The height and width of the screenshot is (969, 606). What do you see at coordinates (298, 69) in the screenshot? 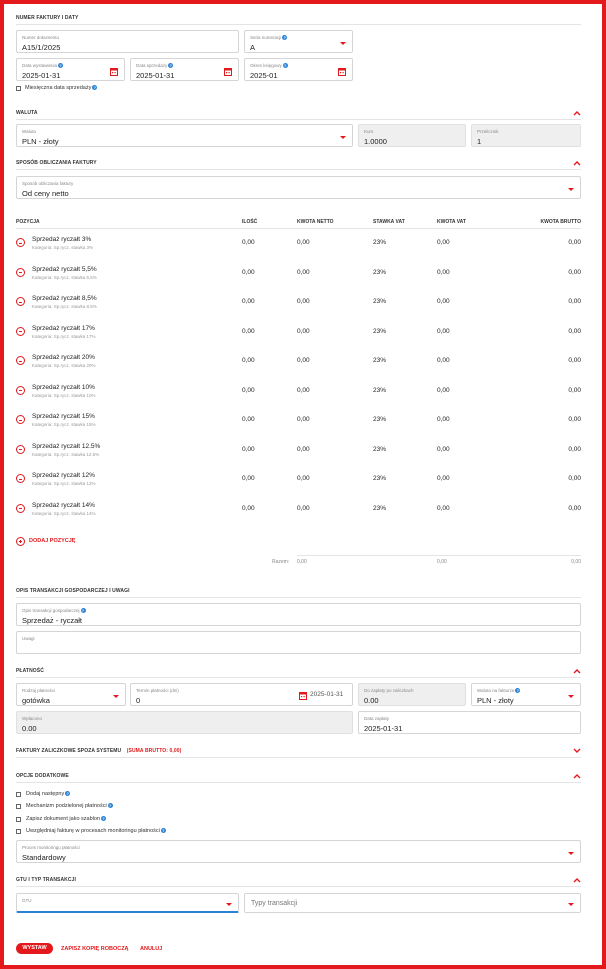
I see `accounting-period-field: Okres księgowy? 2025-01` at bounding box center [298, 69].